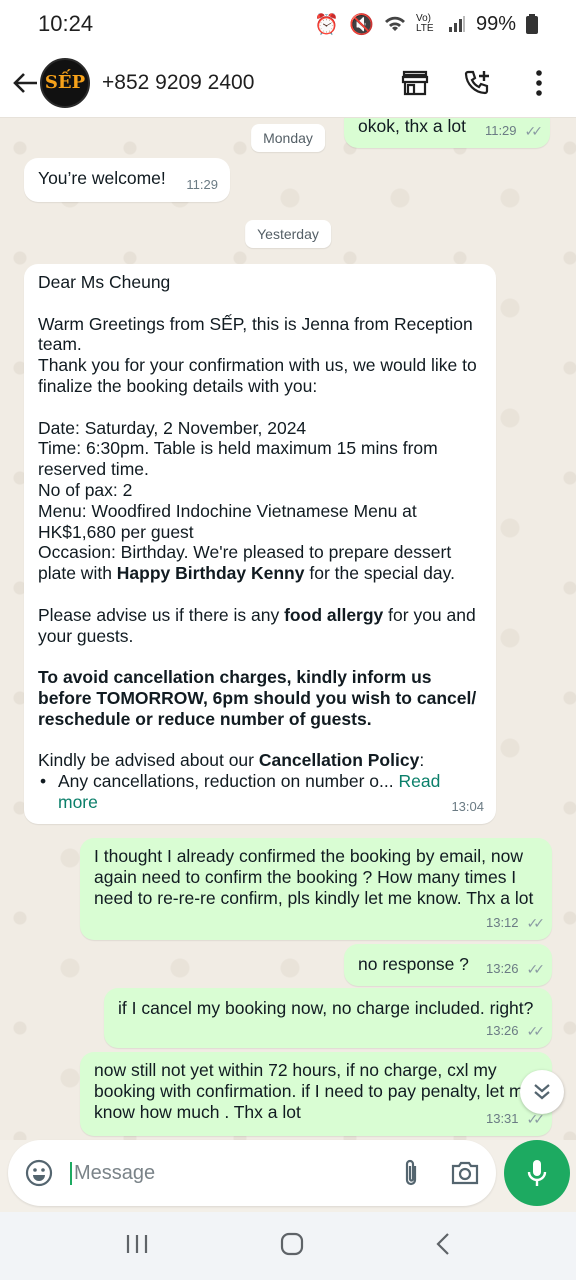 Image resolution: width=576 pixels, height=1280 pixels. What do you see at coordinates (65, 82) in the screenshot?
I see `avatar: SẾP` at bounding box center [65, 82].